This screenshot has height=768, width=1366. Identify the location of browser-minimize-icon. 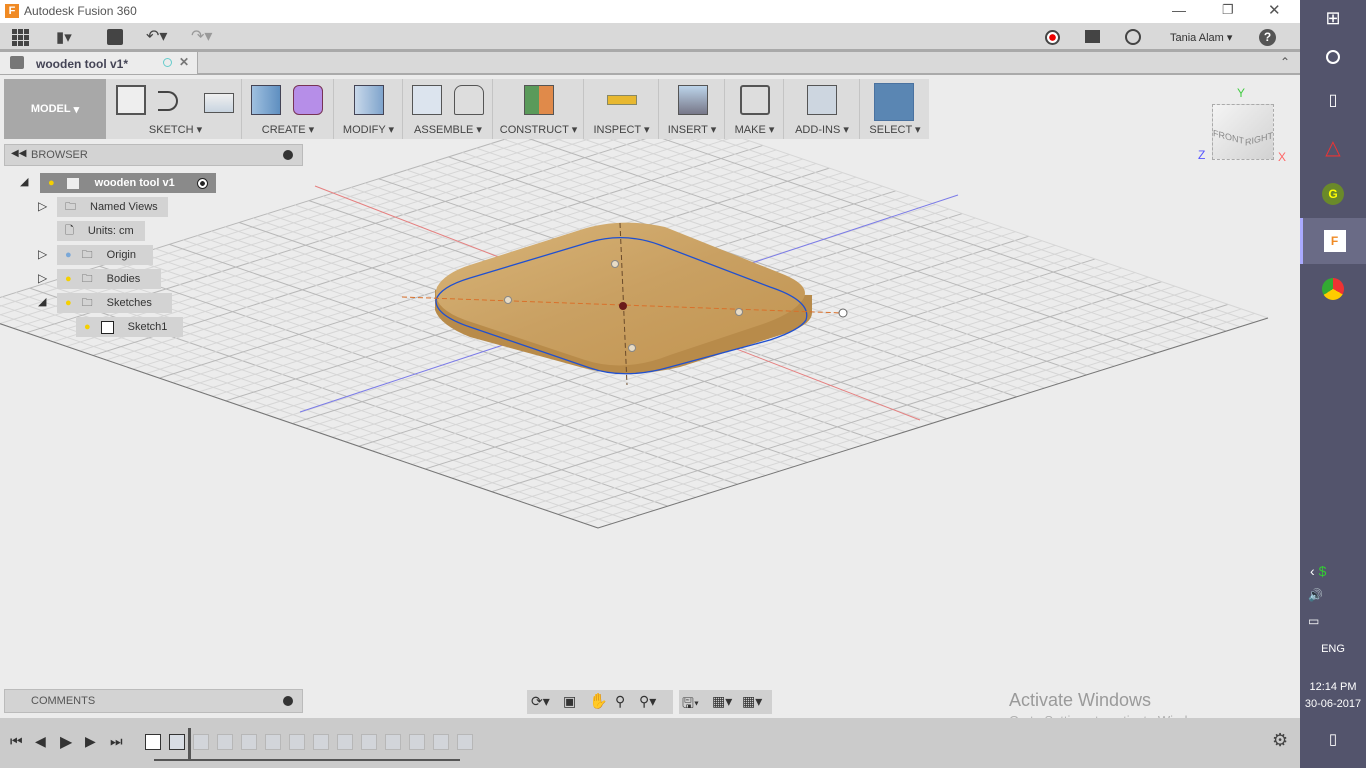
(288, 155).